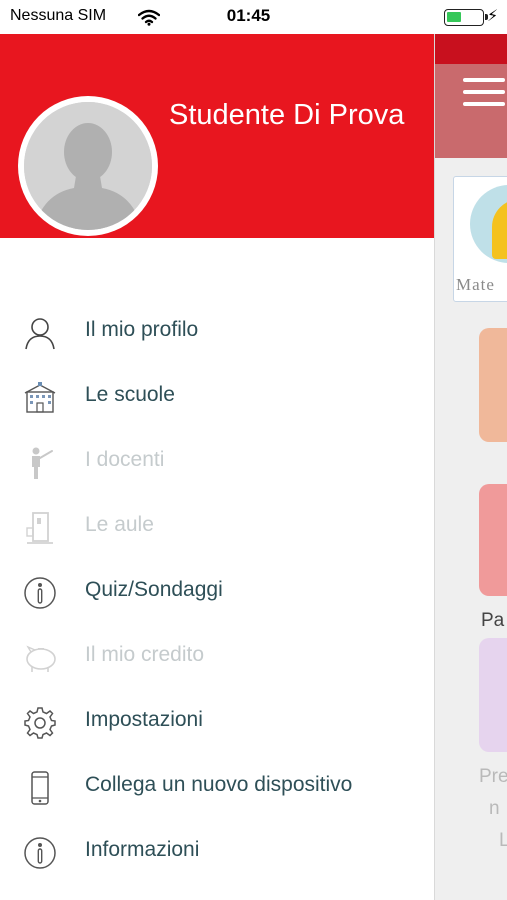 Image resolution: width=507 pixels, height=900 pixels. What do you see at coordinates (248, 15) in the screenshot?
I see `clock: 01:45` at bounding box center [248, 15].